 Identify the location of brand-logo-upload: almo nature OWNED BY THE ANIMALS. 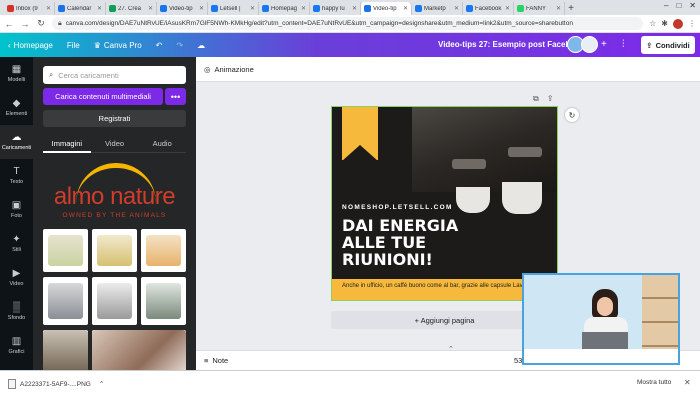
(114, 191).